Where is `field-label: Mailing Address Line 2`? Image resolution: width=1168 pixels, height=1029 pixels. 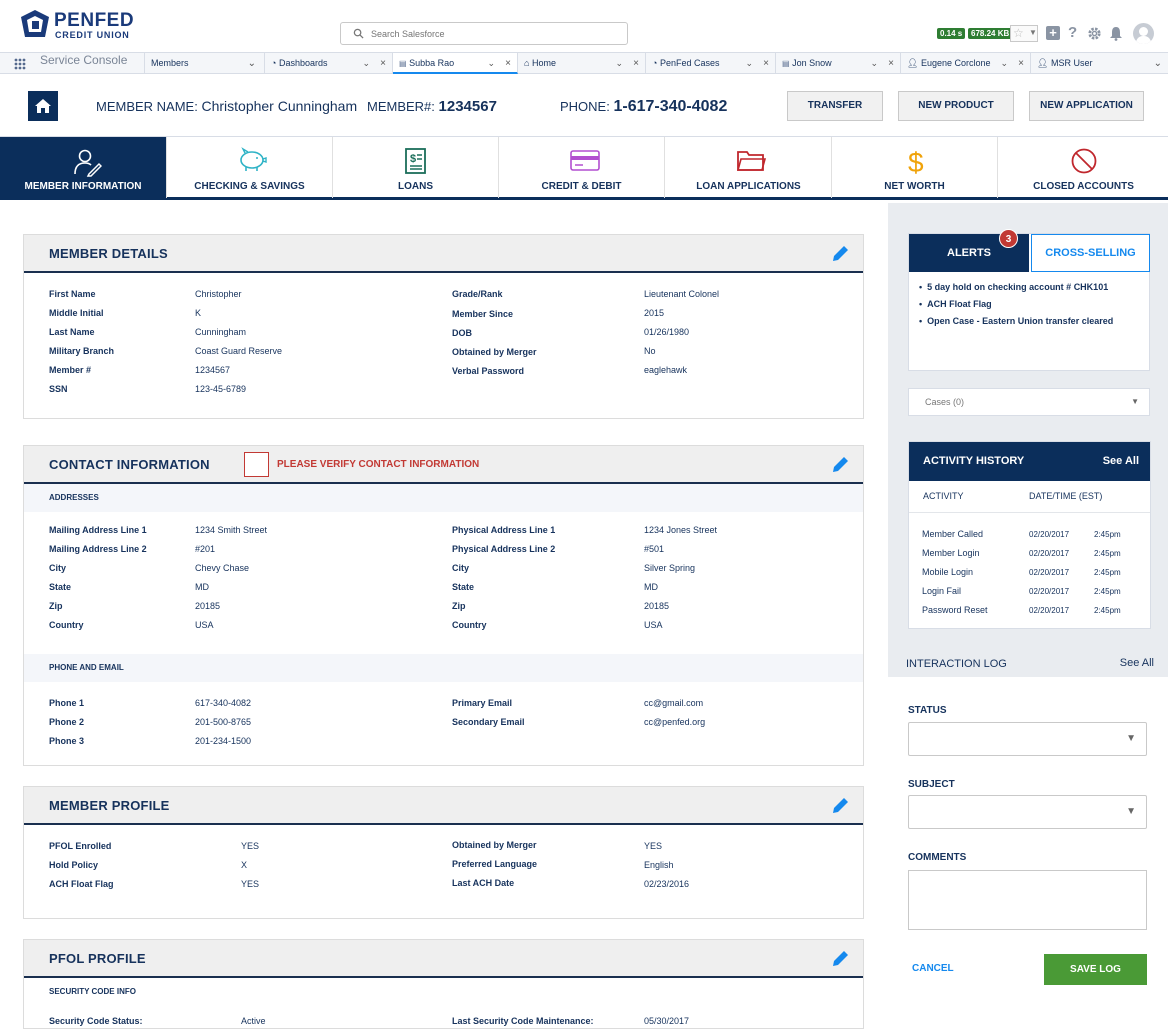
field-label: Mailing Address Line 2 is located at coordinates (98, 549).